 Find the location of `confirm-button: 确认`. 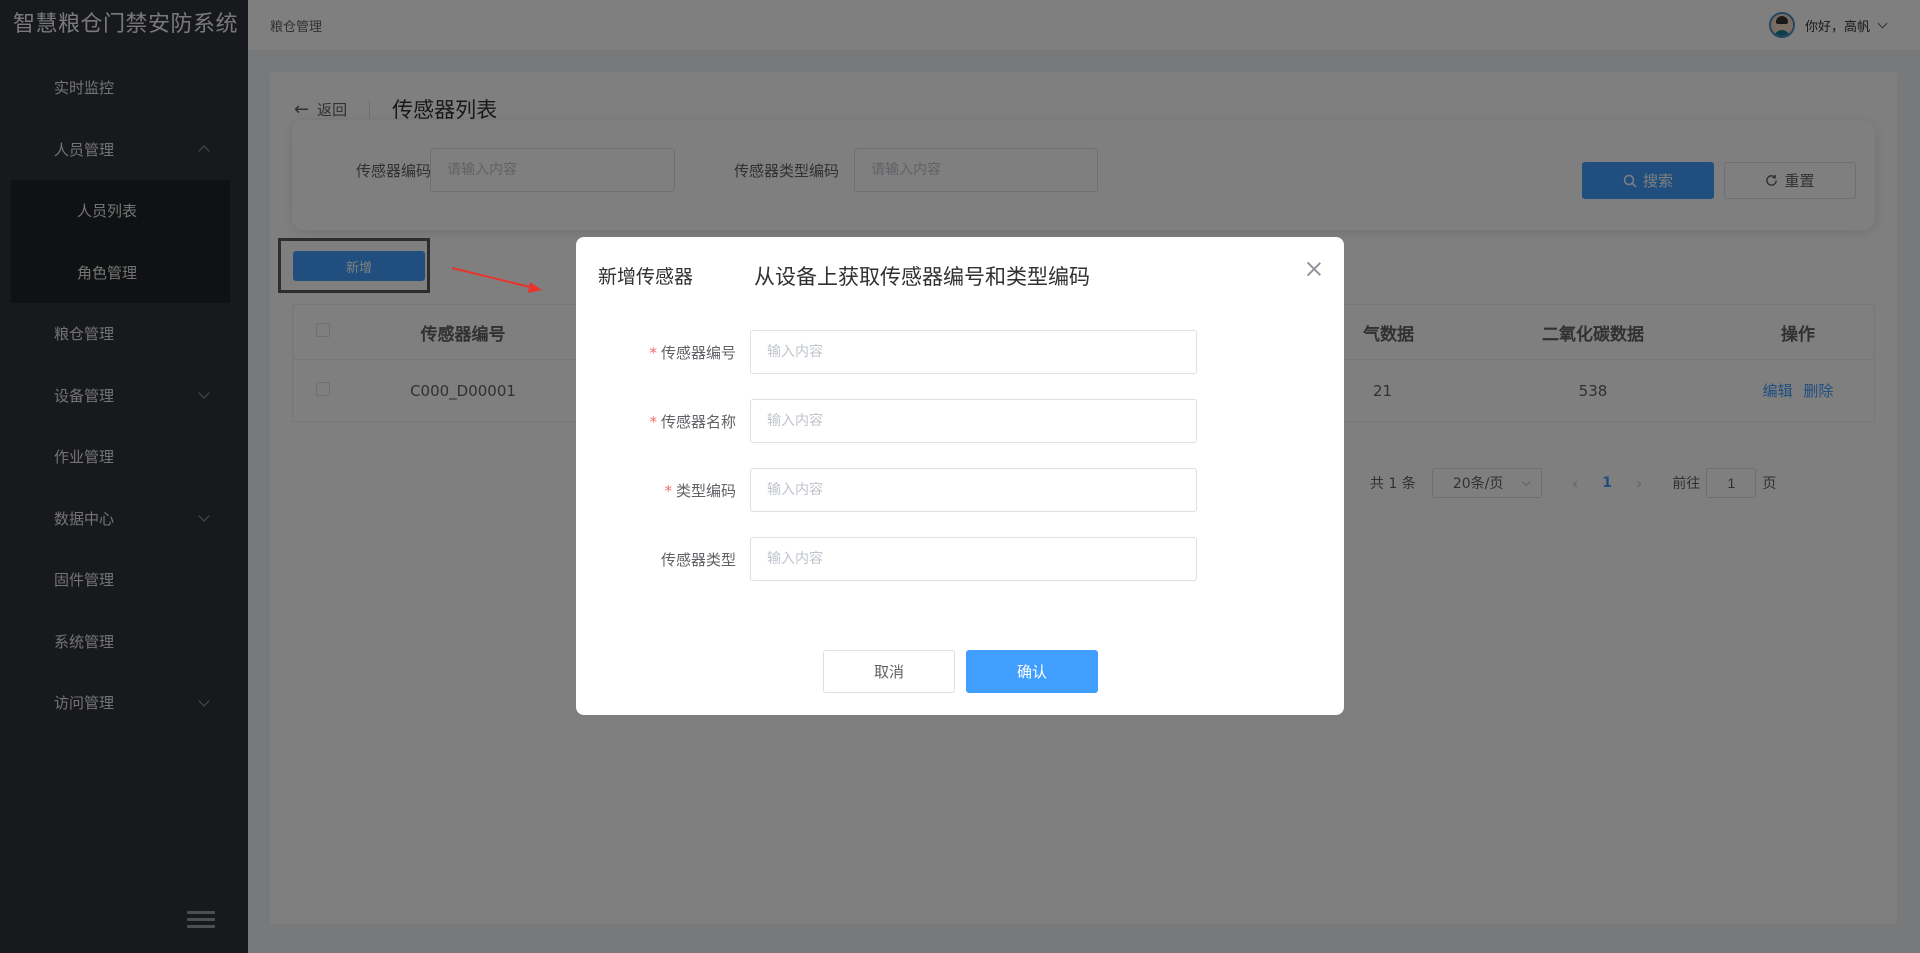

confirm-button: 确认 is located at coordinates (1032, 671).